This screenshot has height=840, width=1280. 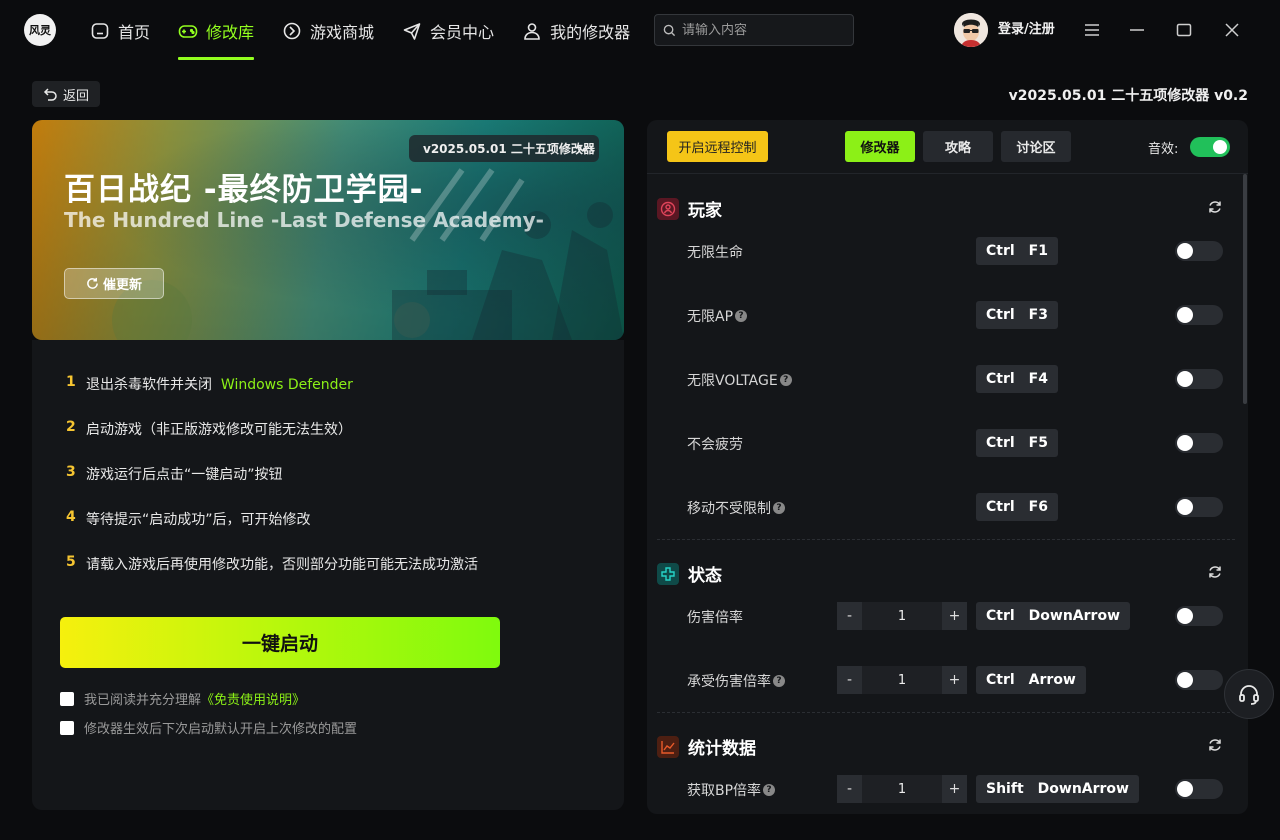 I want to click on game-subtitle: The Hundred Line -Last Defense Academy-, so click(x=304, y=220).